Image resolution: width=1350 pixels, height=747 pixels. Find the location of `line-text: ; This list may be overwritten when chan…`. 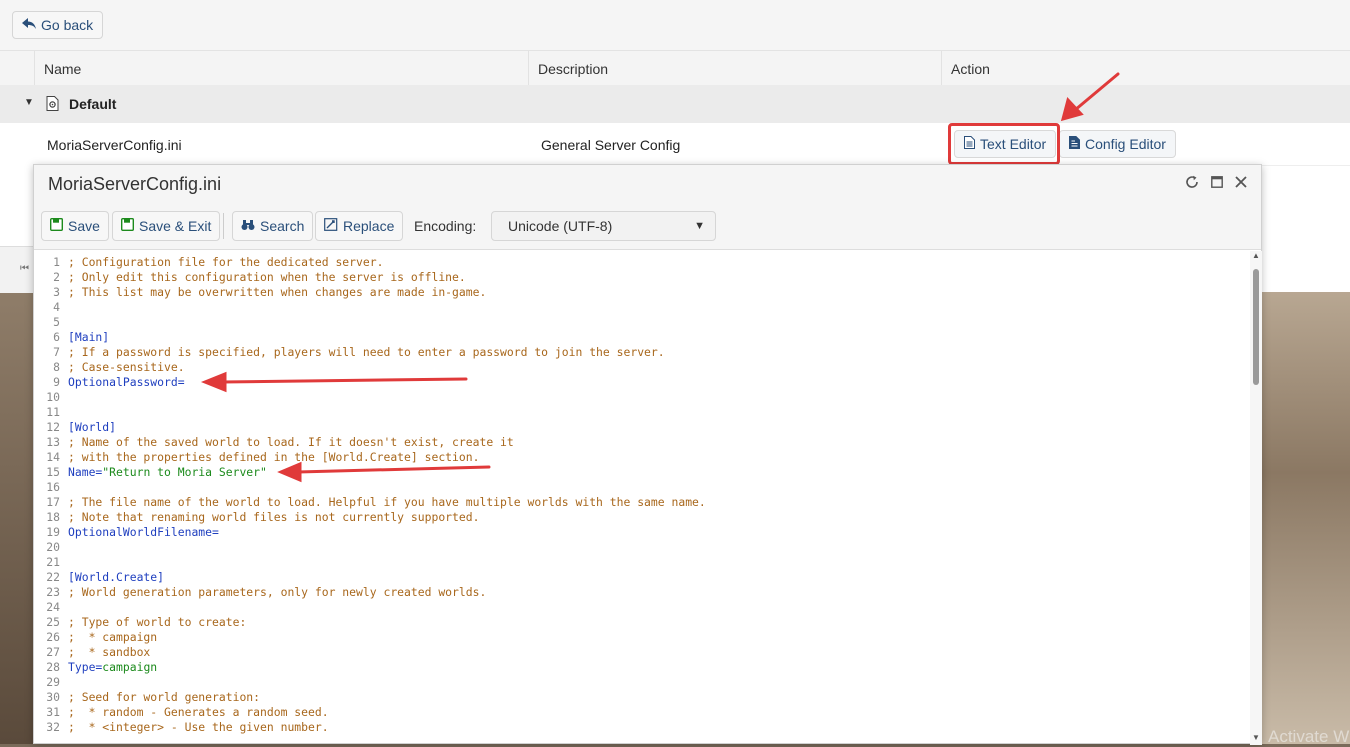

line-text: ; This list may be overwritten when chan… is located at coordinates (277, 292).